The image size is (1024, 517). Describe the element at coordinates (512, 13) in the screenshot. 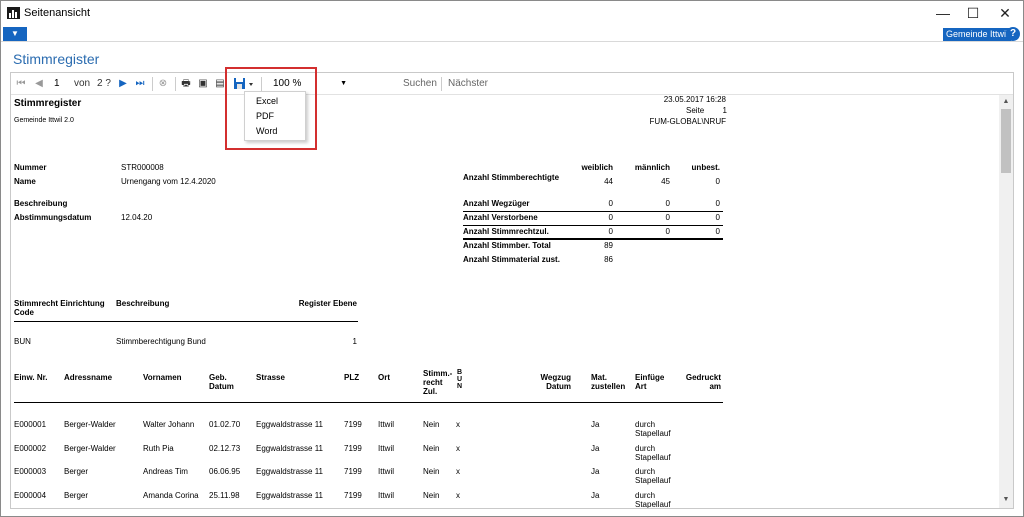

I see `title-bar: Seitenansicht — ☐ ✕` at that location.